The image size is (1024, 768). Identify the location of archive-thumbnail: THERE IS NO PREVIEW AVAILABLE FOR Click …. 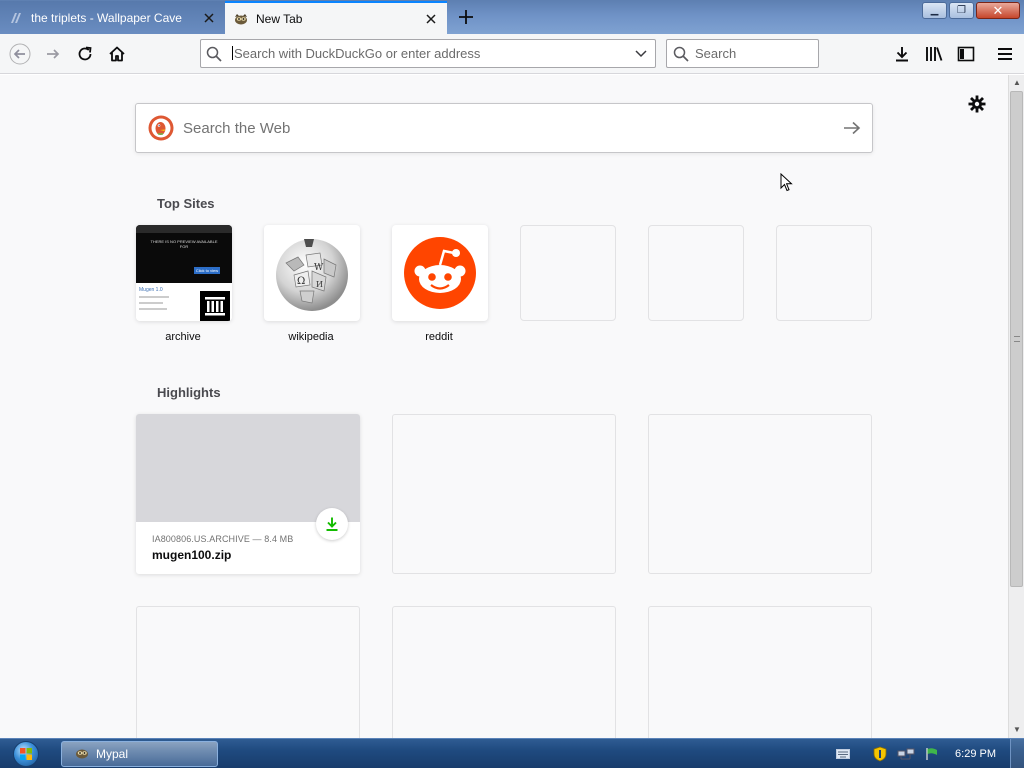
(184, 254).